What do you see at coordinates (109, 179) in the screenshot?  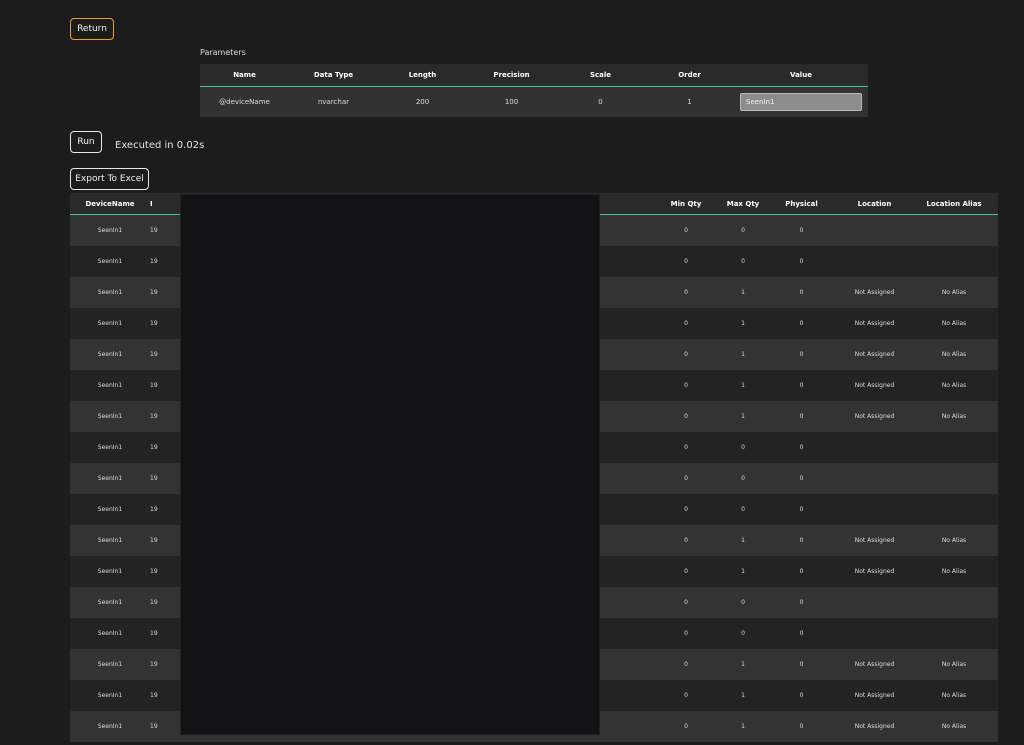 I see `export-to-excel-button: Export To Excel` at bounding box center [109, 179].